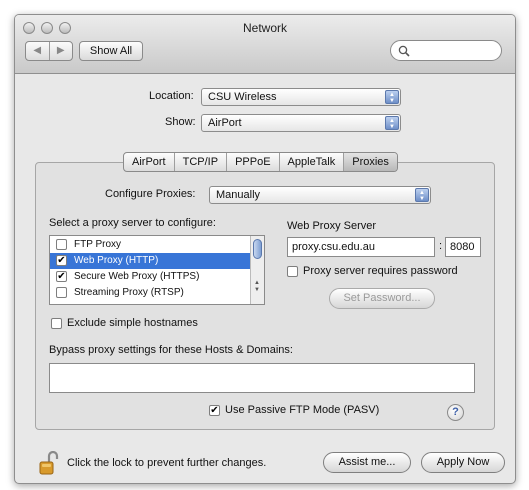  Describe the element at coordinates (60, 51) in the screenshot. I see `forward-arrow-icon: ▶` at that location.